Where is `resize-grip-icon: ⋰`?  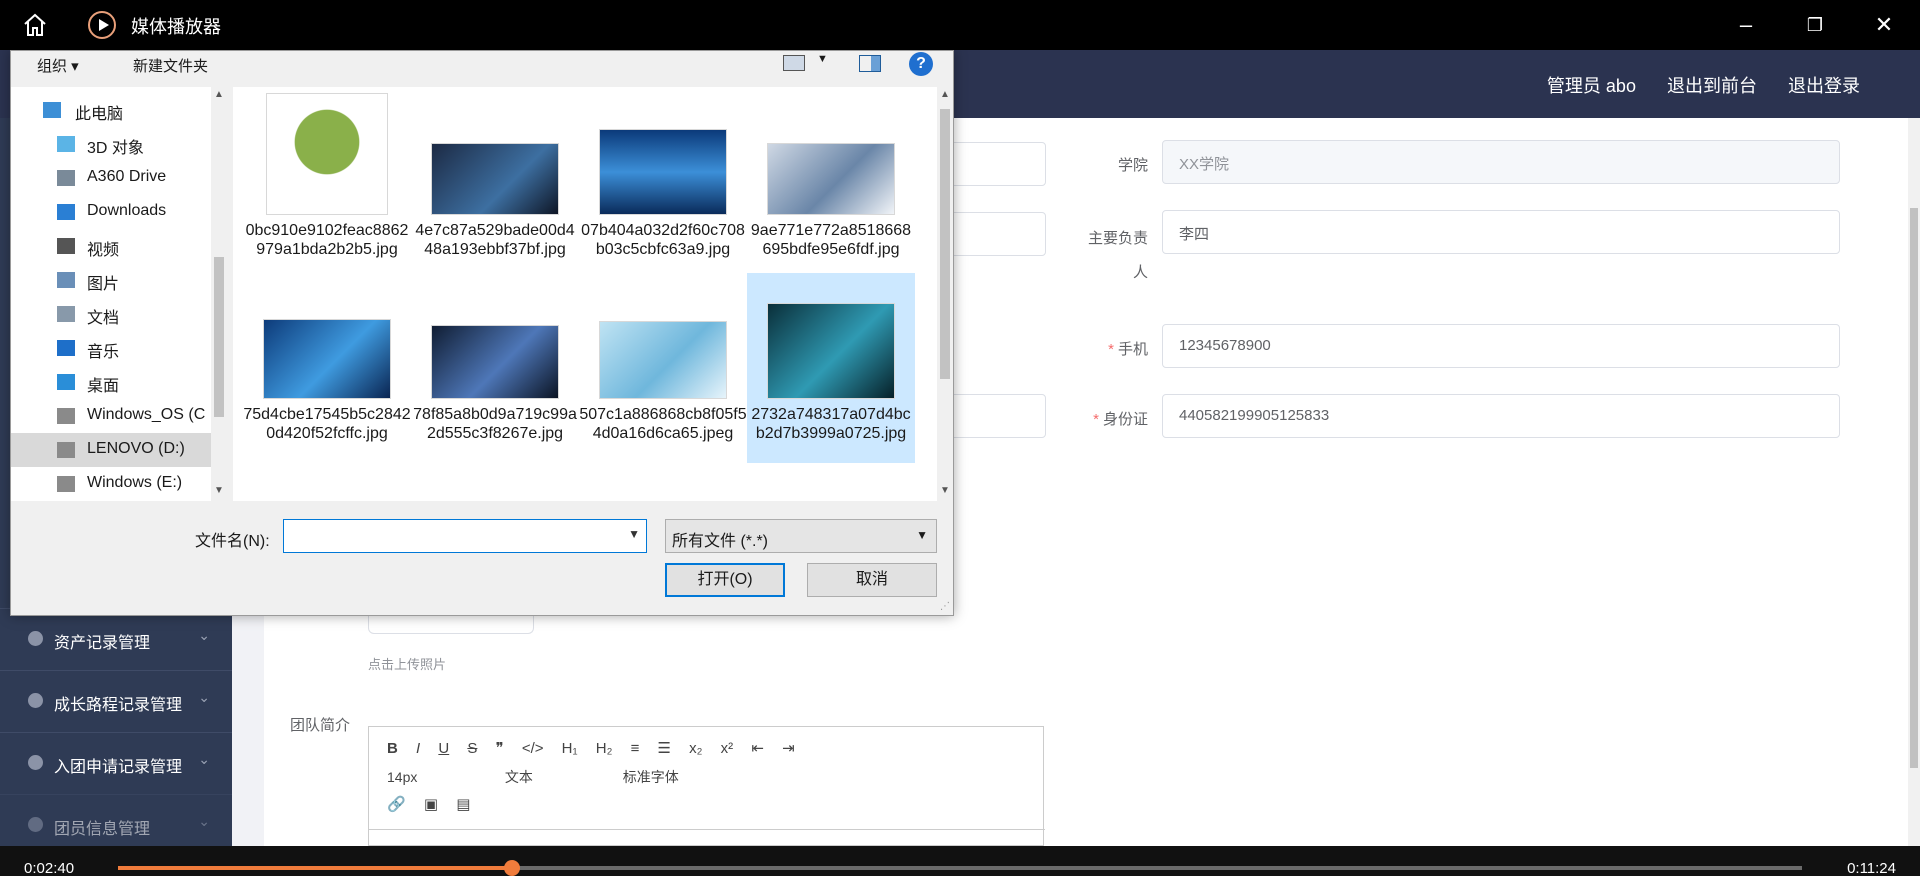 resize-grip-icon: ⋰ is located at coordinates (945, 606).